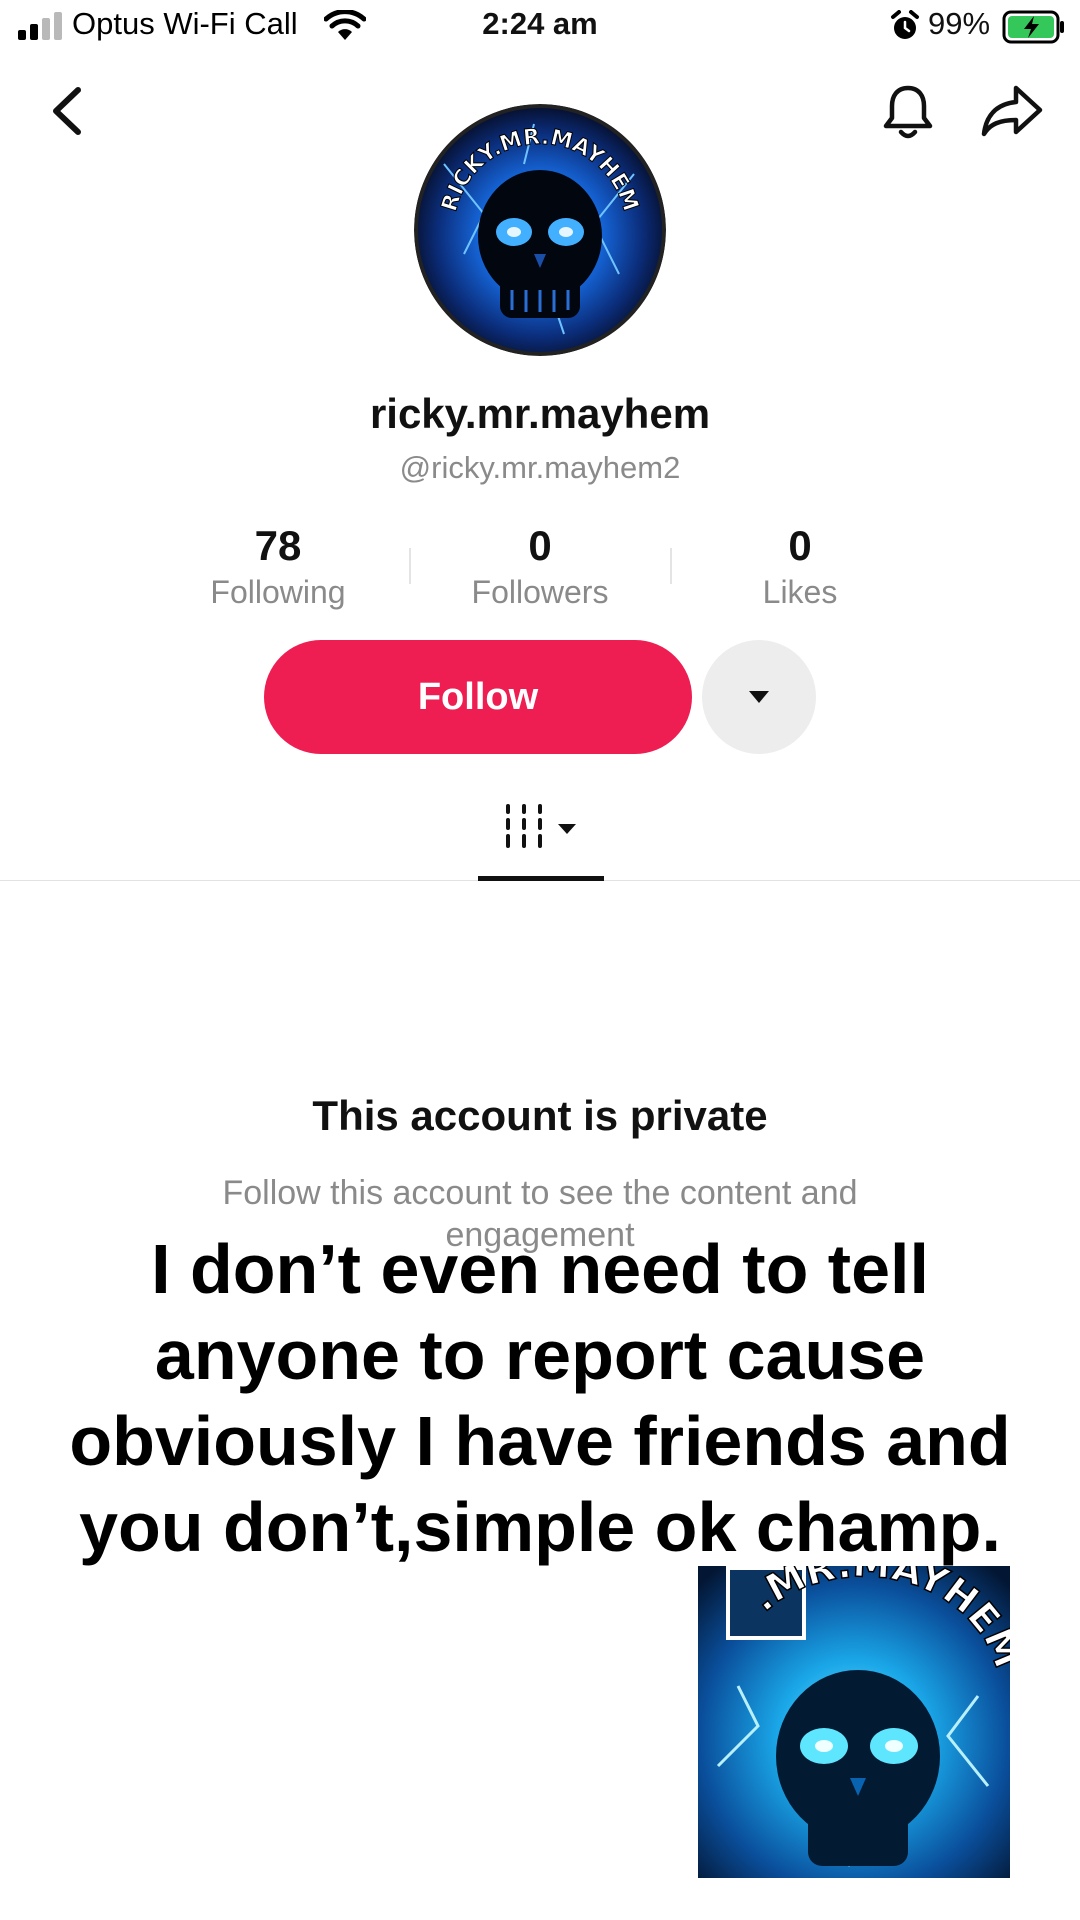 The height and width of the screenshot is (1920, 1080). I want to click on grid-icon, so click(524, 826).